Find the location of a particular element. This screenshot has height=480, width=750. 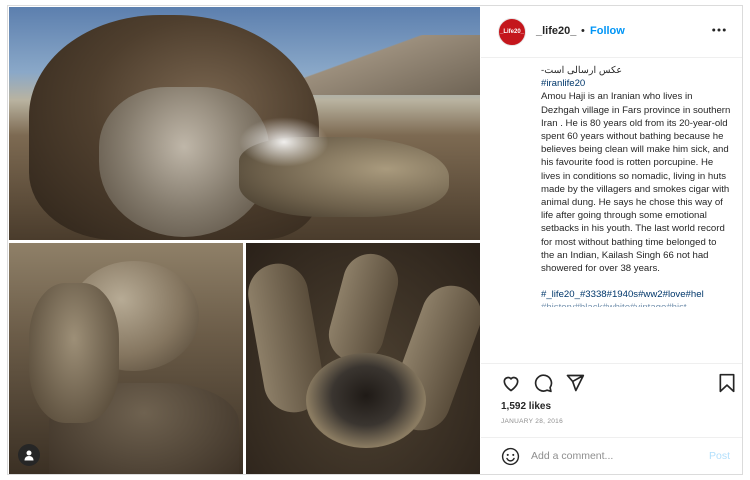

hashtags-line: #_life20_#3338#1940s#ww2#love#hel is located at coordinates (636, 294).